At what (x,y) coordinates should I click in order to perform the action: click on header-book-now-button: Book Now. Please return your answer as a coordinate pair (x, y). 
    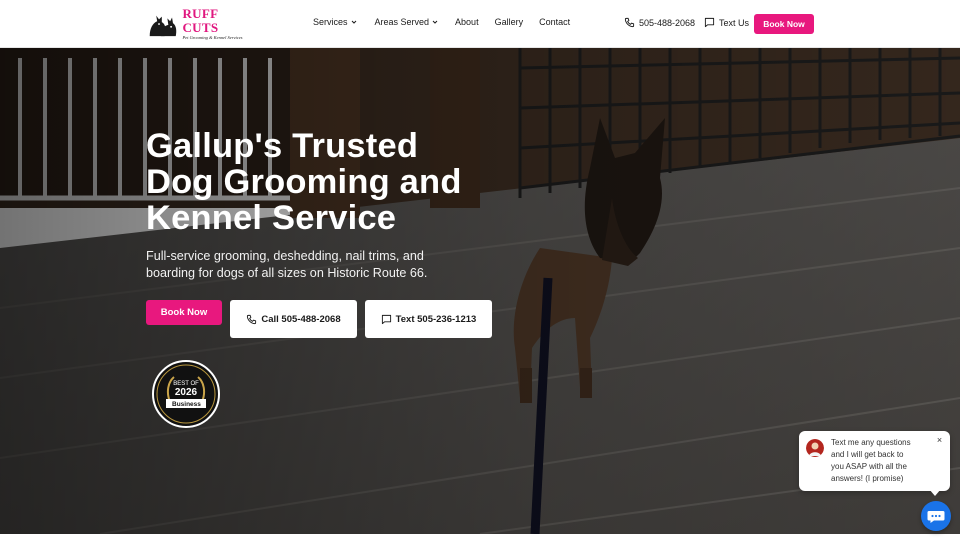
    Looking at the image, I should click on (784, 24).